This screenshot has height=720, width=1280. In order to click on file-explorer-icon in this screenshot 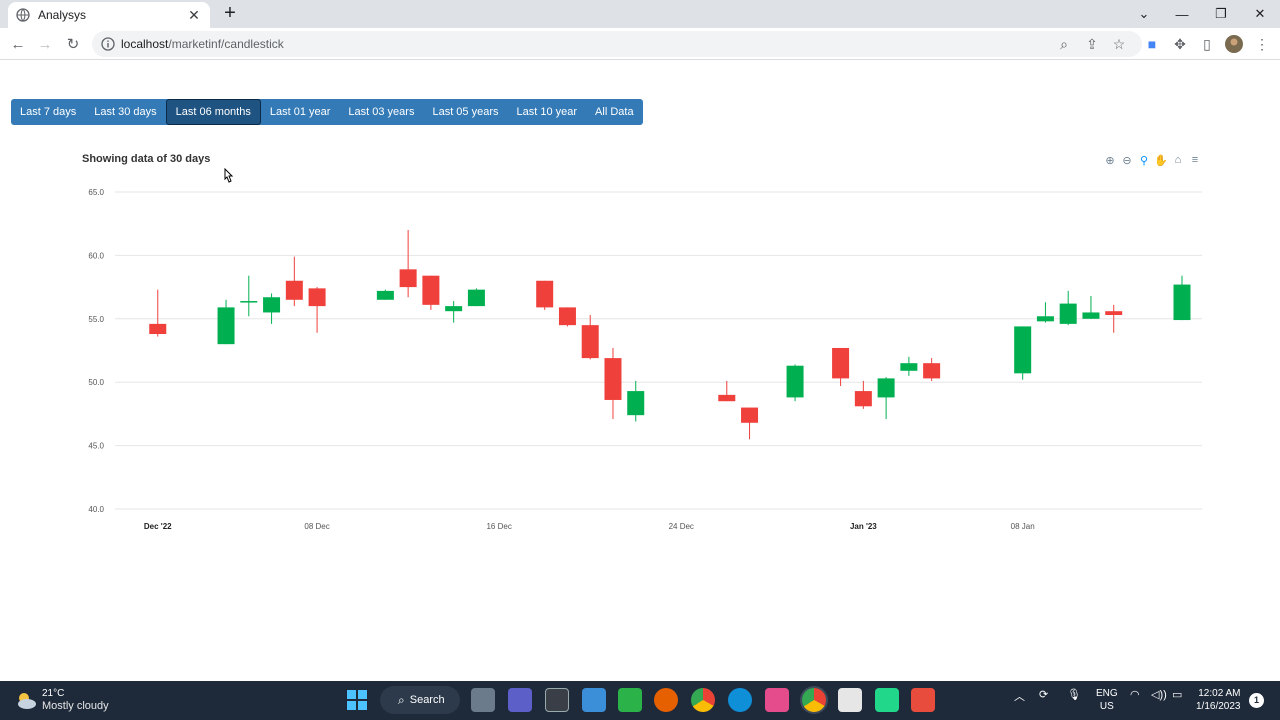, I will do `click(594, 700)`.